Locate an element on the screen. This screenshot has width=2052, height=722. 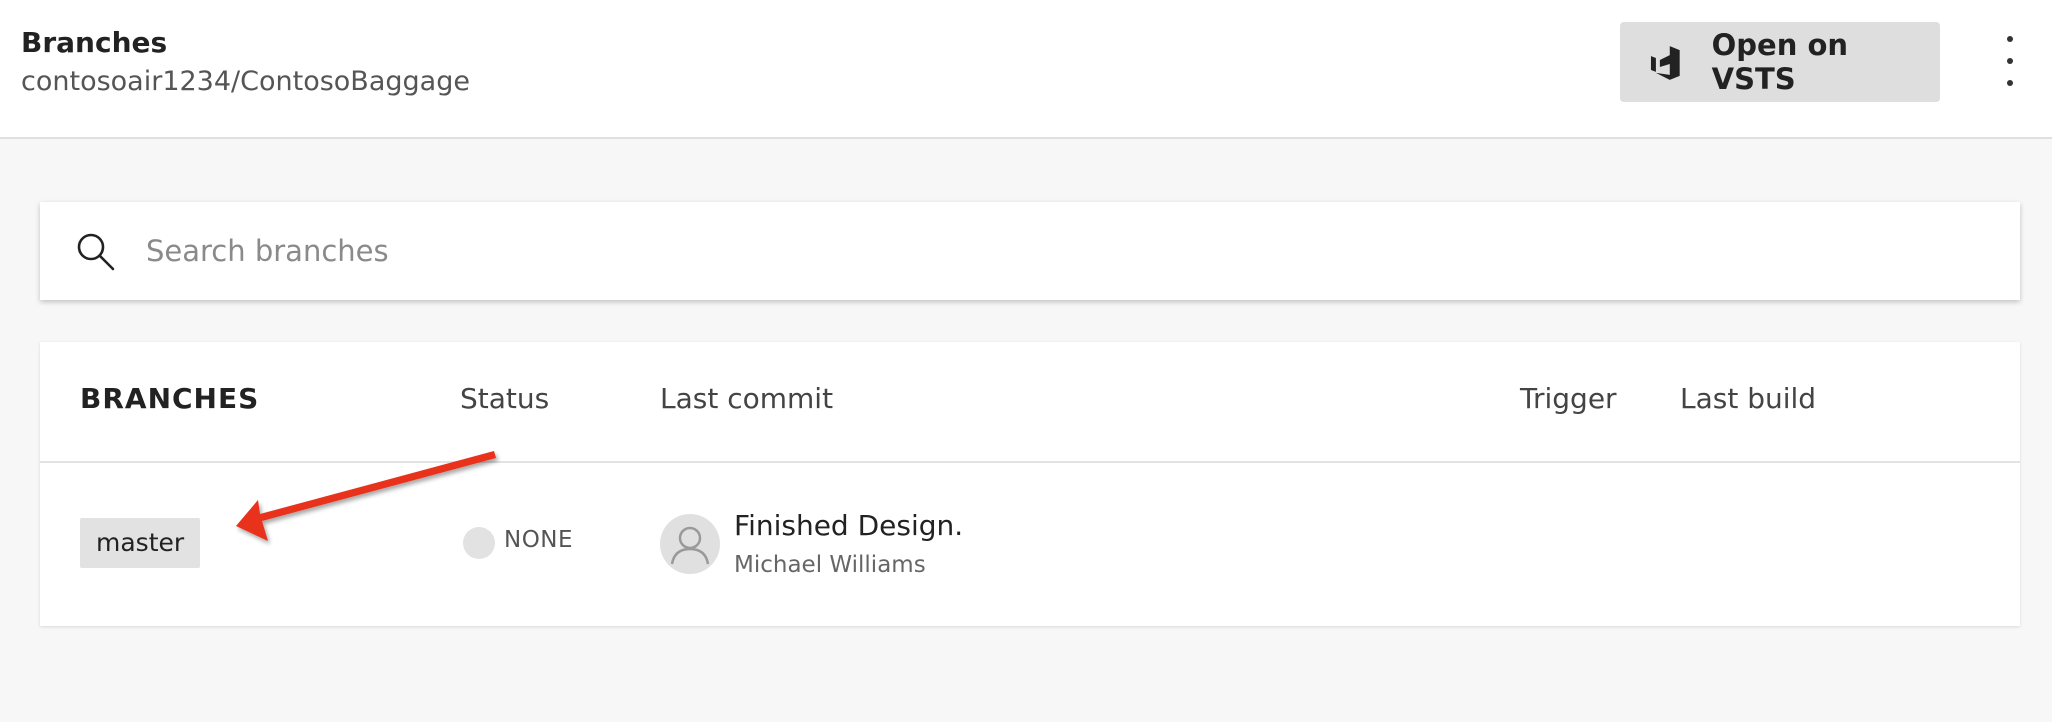
more-options-button is located at coordinates (2010, 61).